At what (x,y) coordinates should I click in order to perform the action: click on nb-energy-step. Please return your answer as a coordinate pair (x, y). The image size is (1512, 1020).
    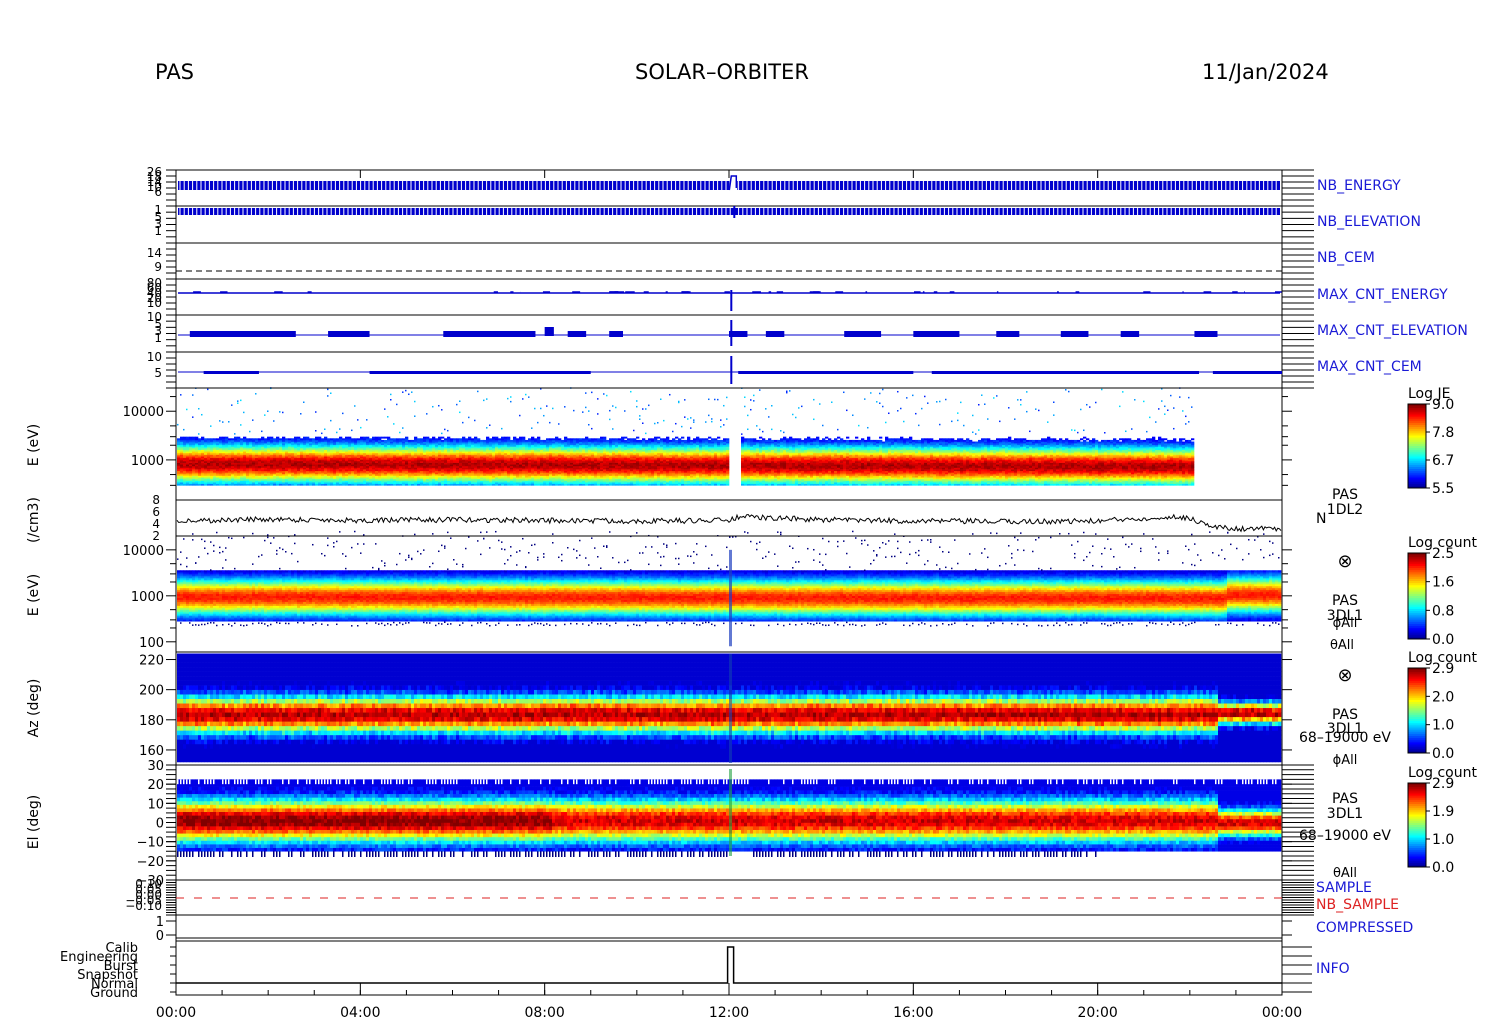
    Looking at the image, I should click on (732, 183).